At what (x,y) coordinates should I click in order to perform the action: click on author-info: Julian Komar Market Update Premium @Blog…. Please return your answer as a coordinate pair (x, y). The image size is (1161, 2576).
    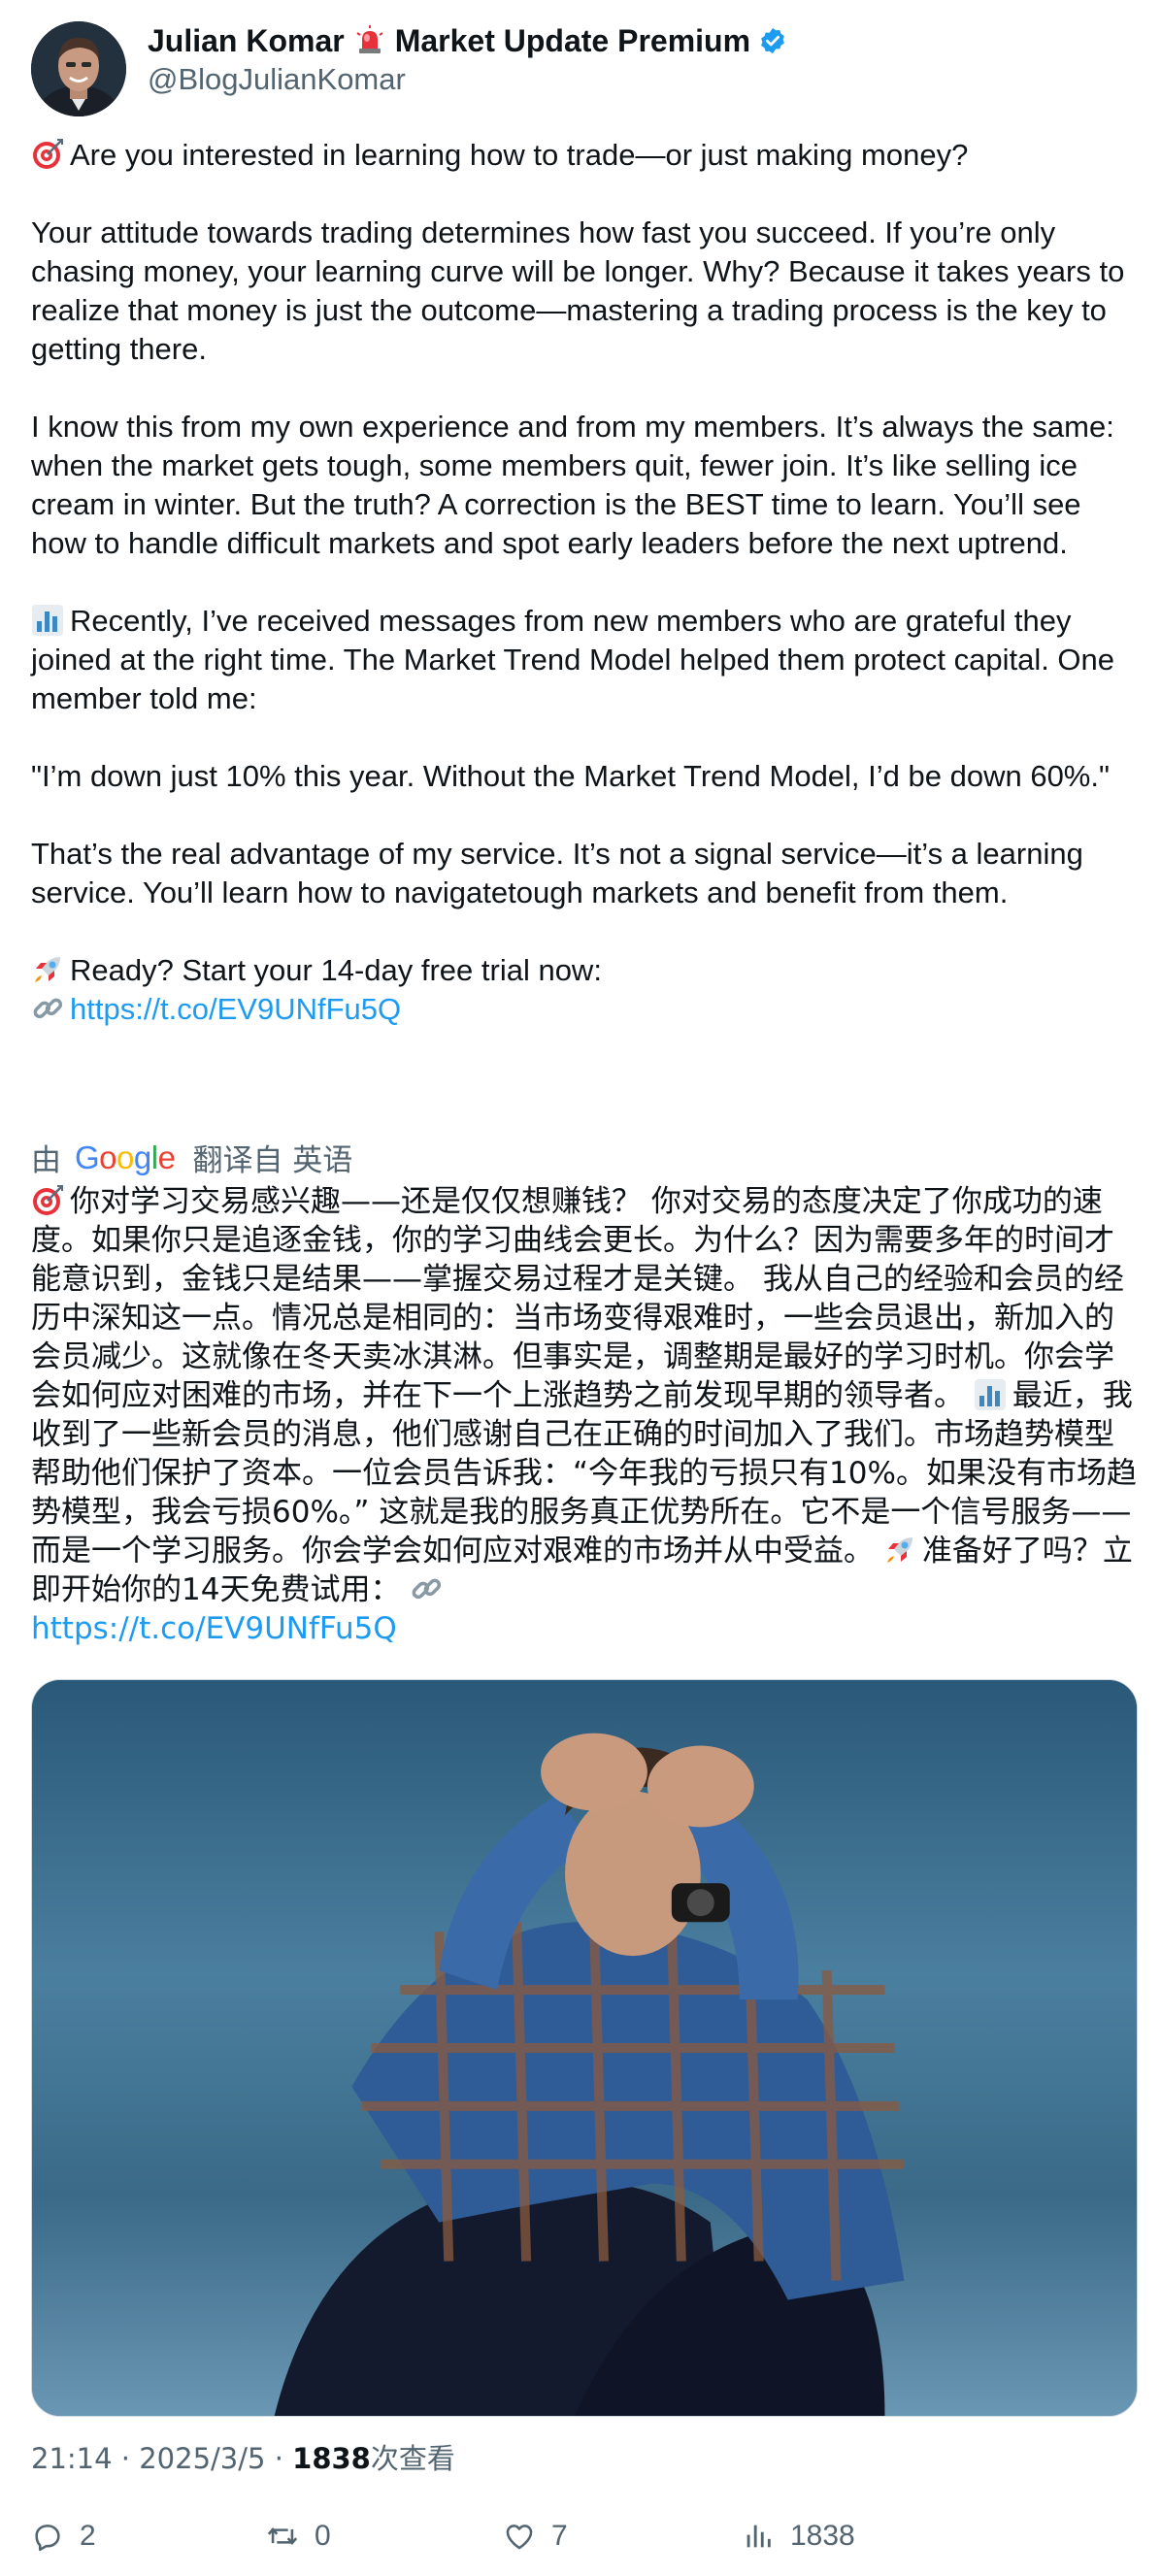
    Looking at the image, I should click on (468, 60).